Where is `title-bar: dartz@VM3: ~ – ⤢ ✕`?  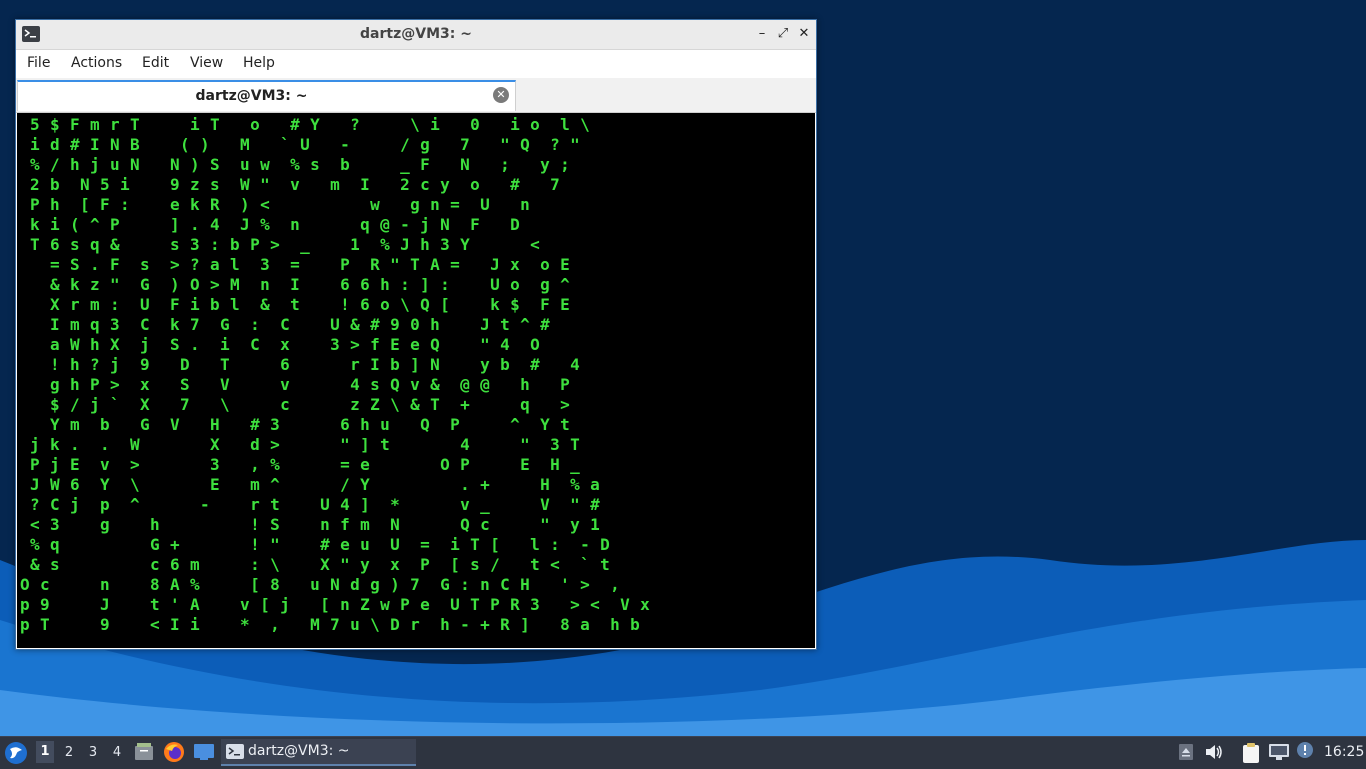
title-bar: dartz@VM3: ~ – ⤢ ✕ is located at coordinates (416, 35).